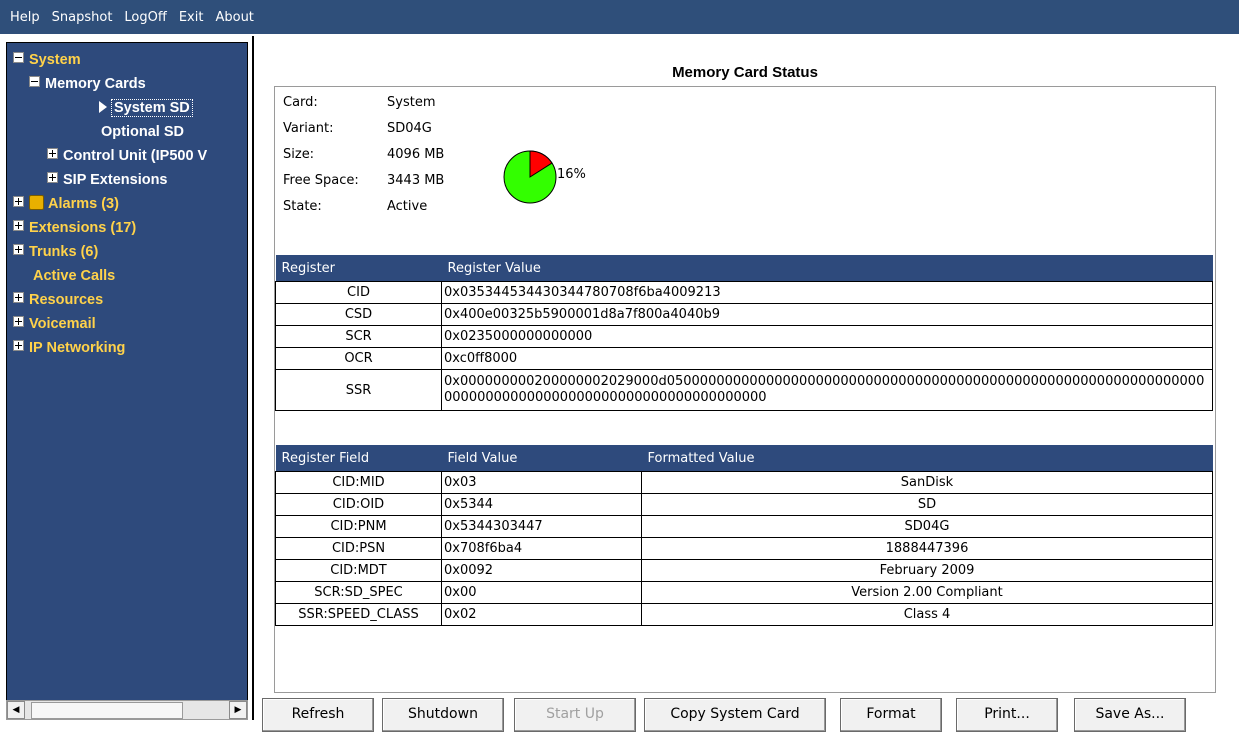 The width and height of the screenshot is (1239, 732). Describe the element at coordinates (744, 592) in the screenshot. I see `table-row: SCR:SD_SPEC 0x00 Version 2.00 Compliant` at that location.